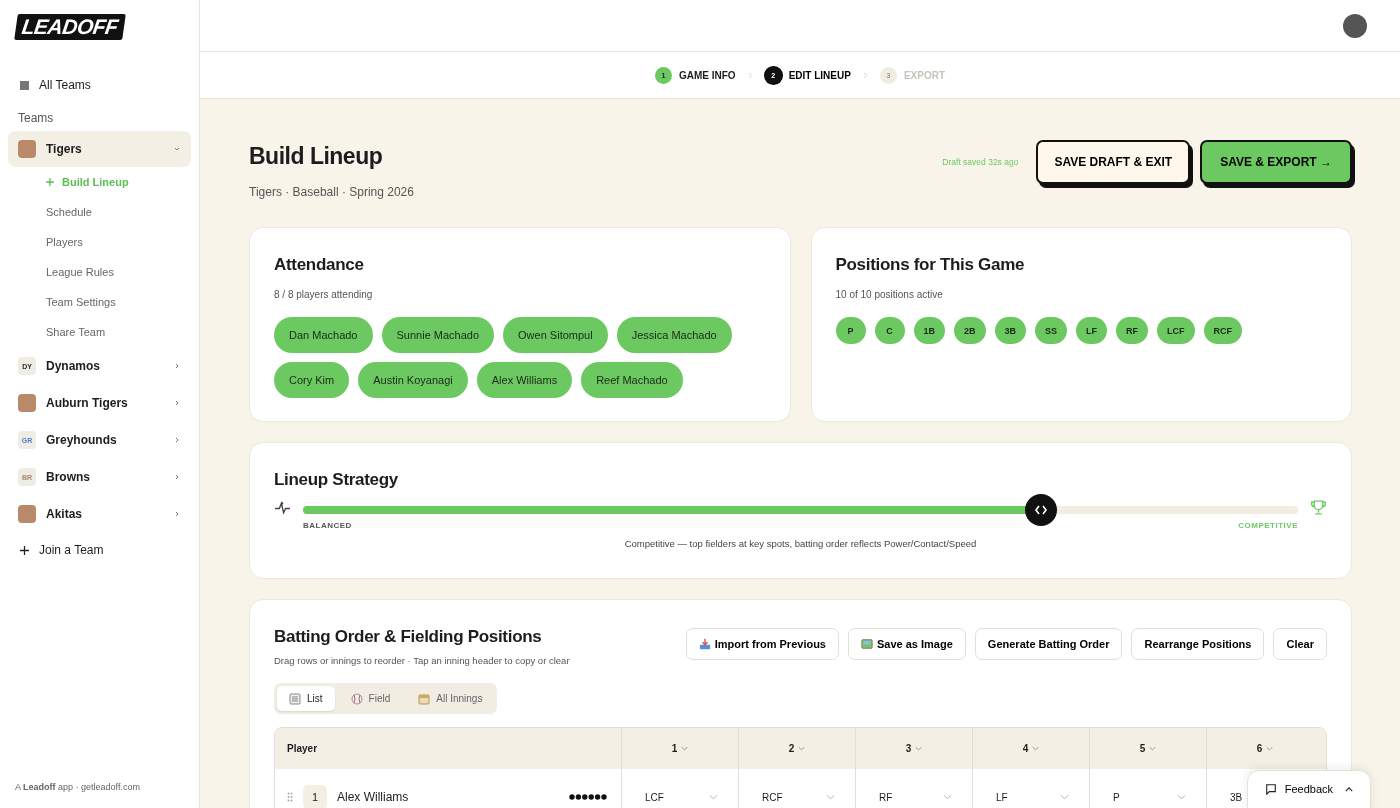 Image resolution: width=1400 pixels, height=808 pixels. I want to click on view-tab: List, so click(306, 698).